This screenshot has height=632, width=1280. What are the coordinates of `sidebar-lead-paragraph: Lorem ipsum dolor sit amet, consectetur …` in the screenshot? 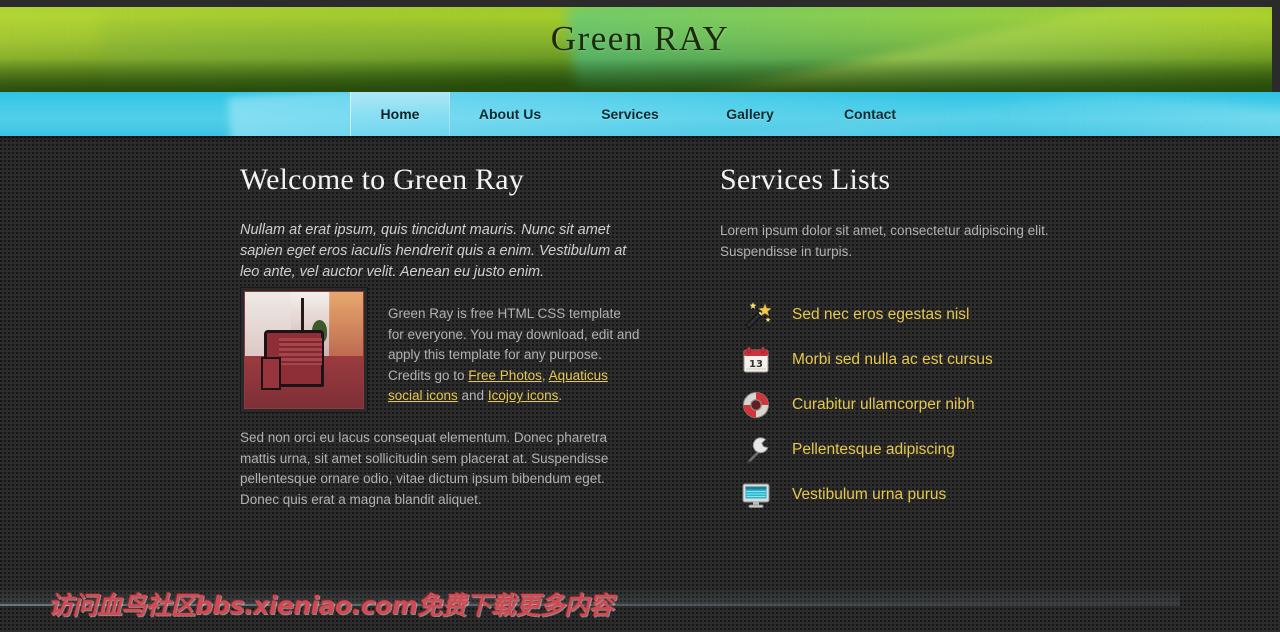 It's located at (884, 241).